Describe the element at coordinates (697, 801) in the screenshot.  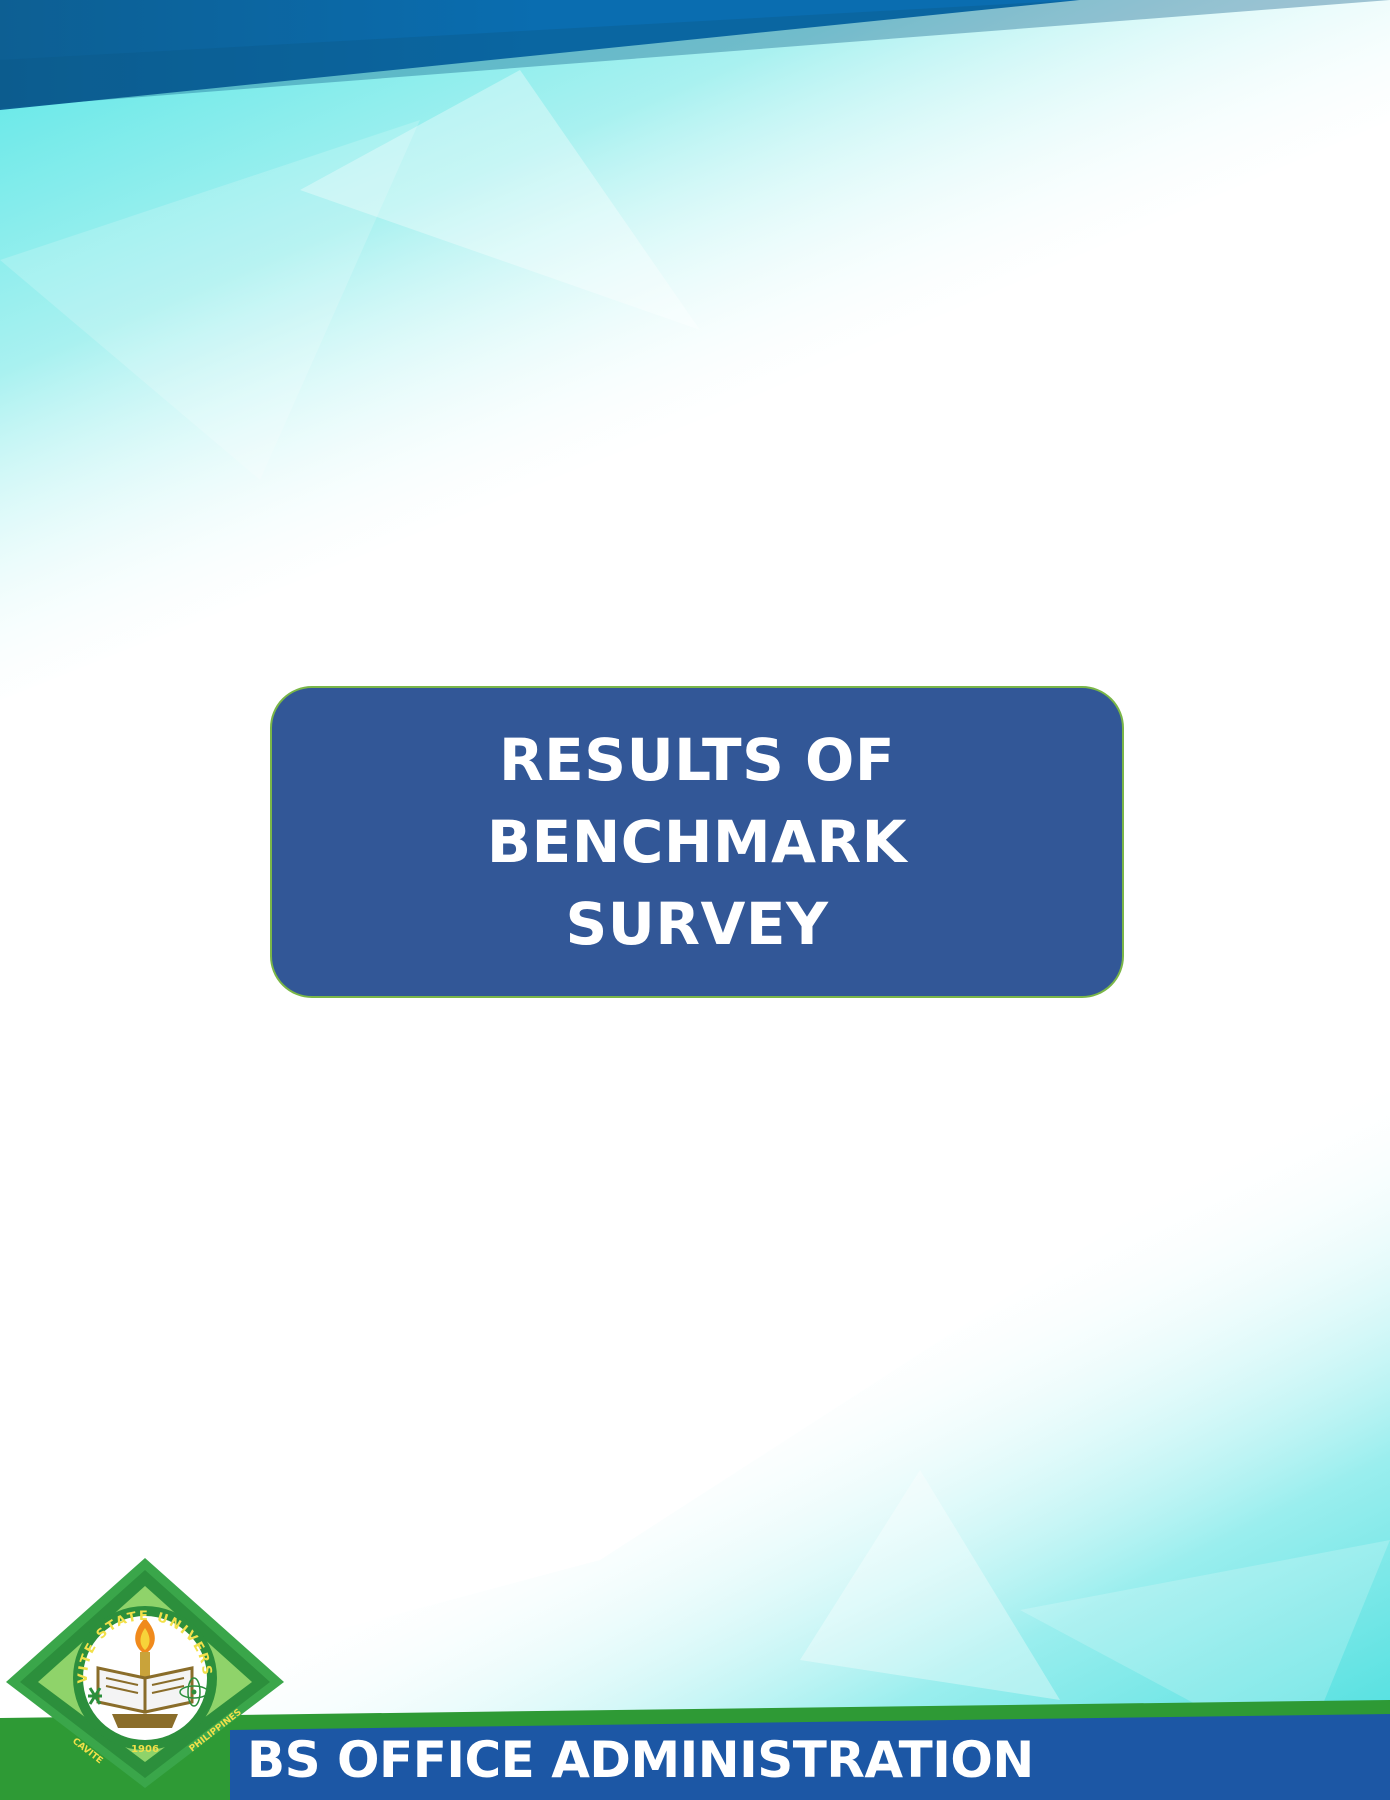
I see `document-title-line-1: RESULTS OF BENCHMARK` at that location.